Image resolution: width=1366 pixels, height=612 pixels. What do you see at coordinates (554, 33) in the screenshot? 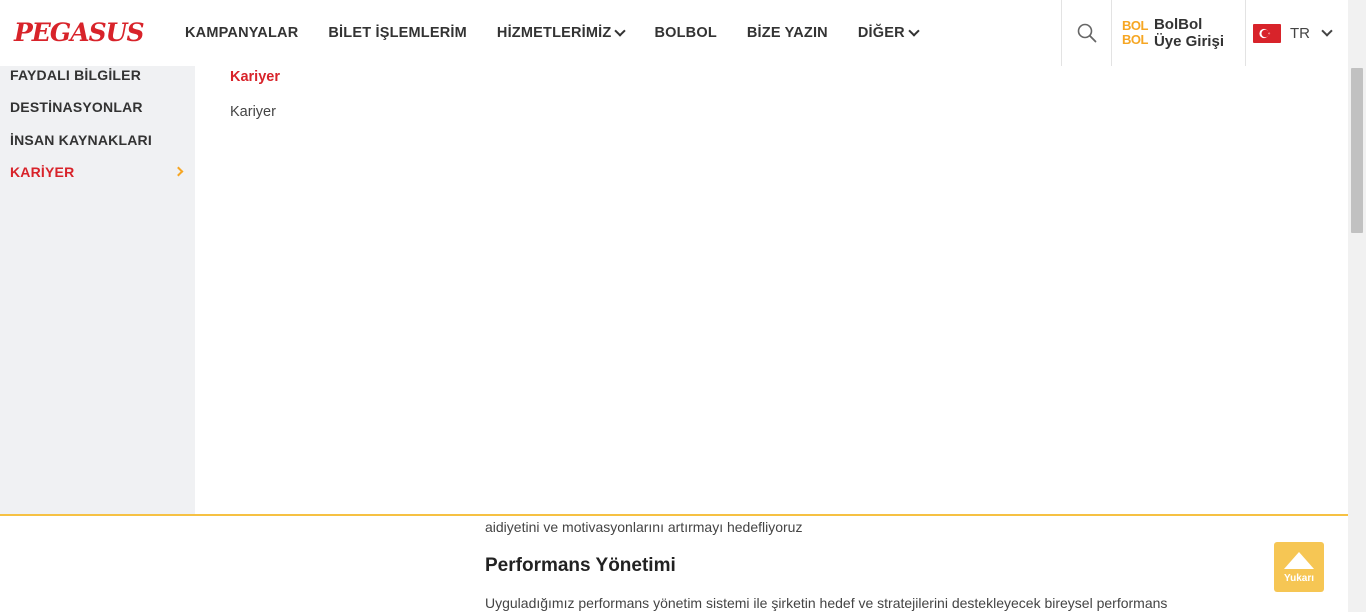
I see `nav-label: HİZMETLERİMİZ` at bounding box center [554, 33].